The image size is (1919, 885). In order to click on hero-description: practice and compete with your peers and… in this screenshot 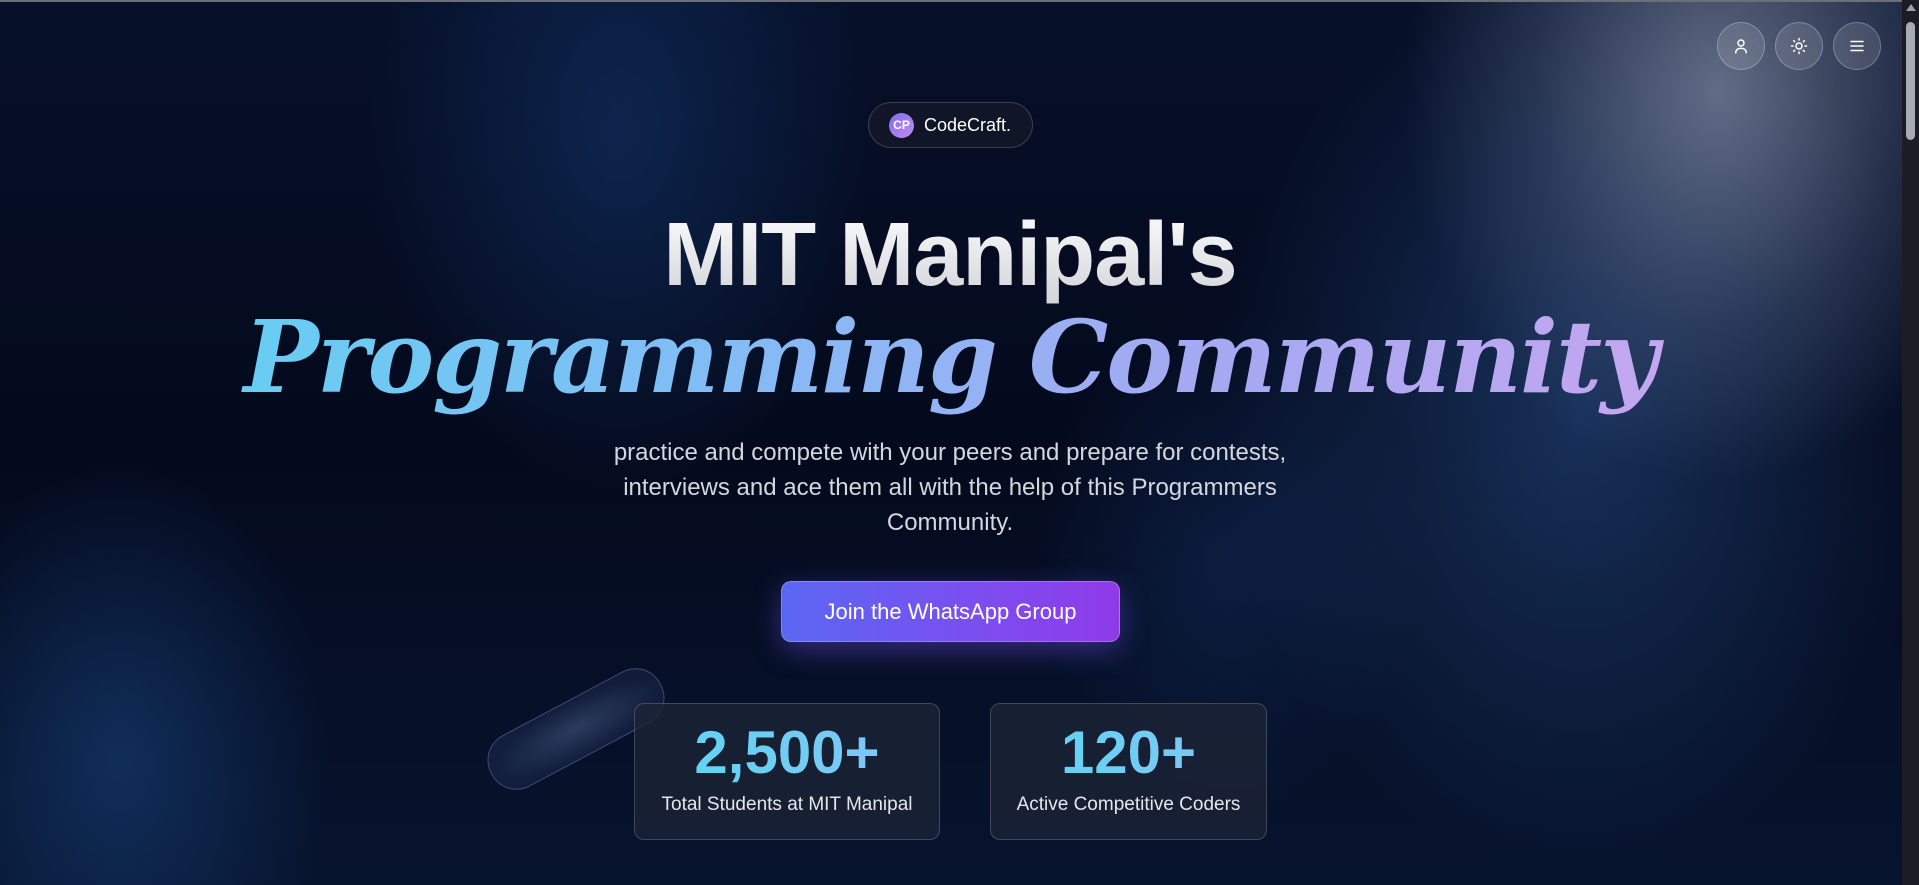, I will do `click(950, 487)`.